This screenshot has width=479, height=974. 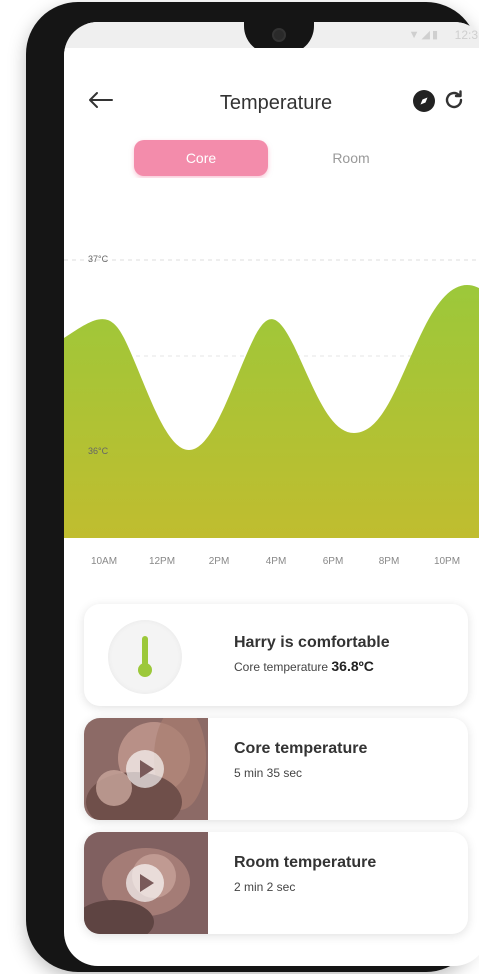 What do you see at coordinates (466, 35) in the screenshot?
I see `status-time: 12:3` at bounding box center [466, 35].